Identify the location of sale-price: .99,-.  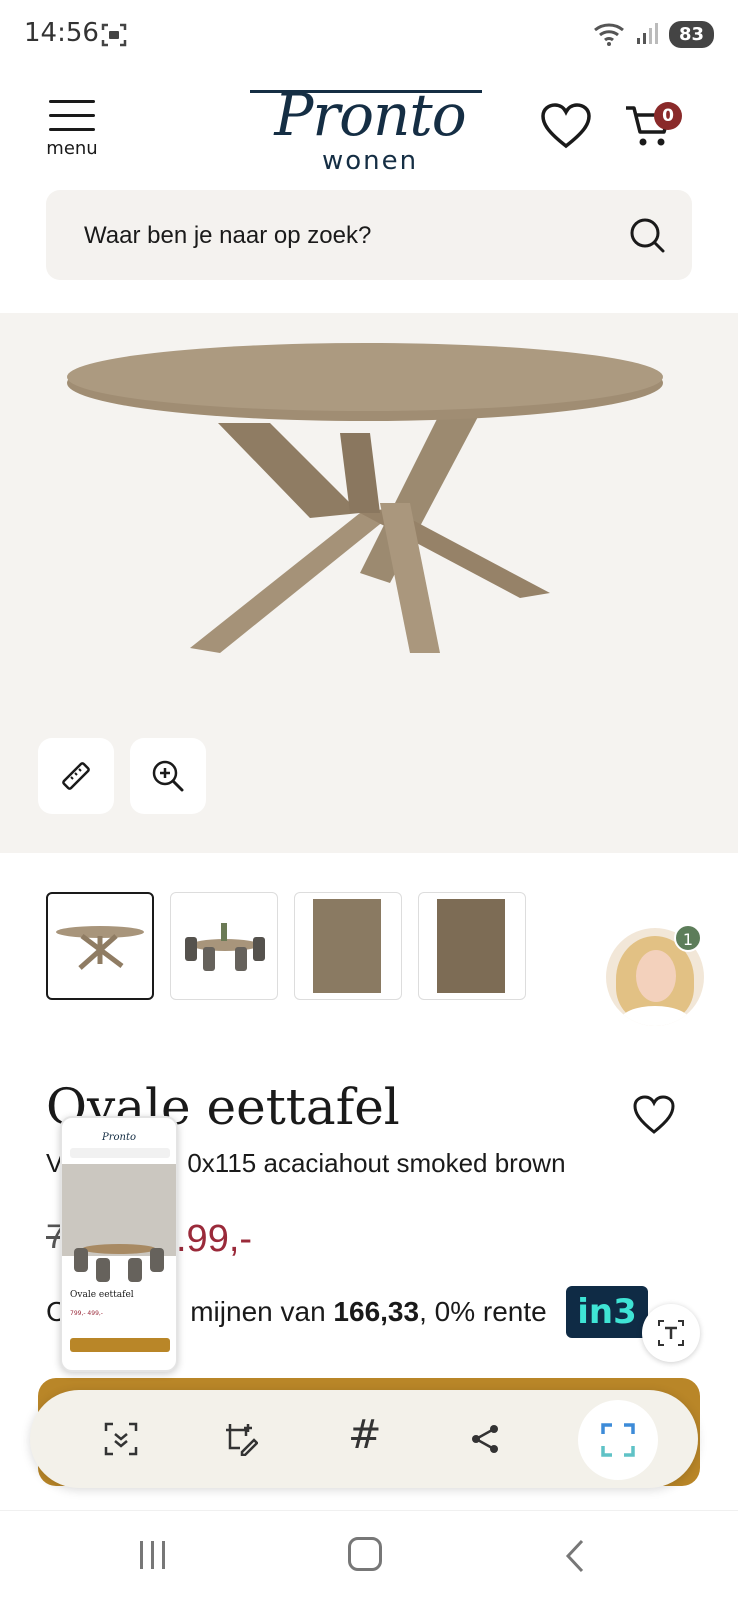
(214, 1239).